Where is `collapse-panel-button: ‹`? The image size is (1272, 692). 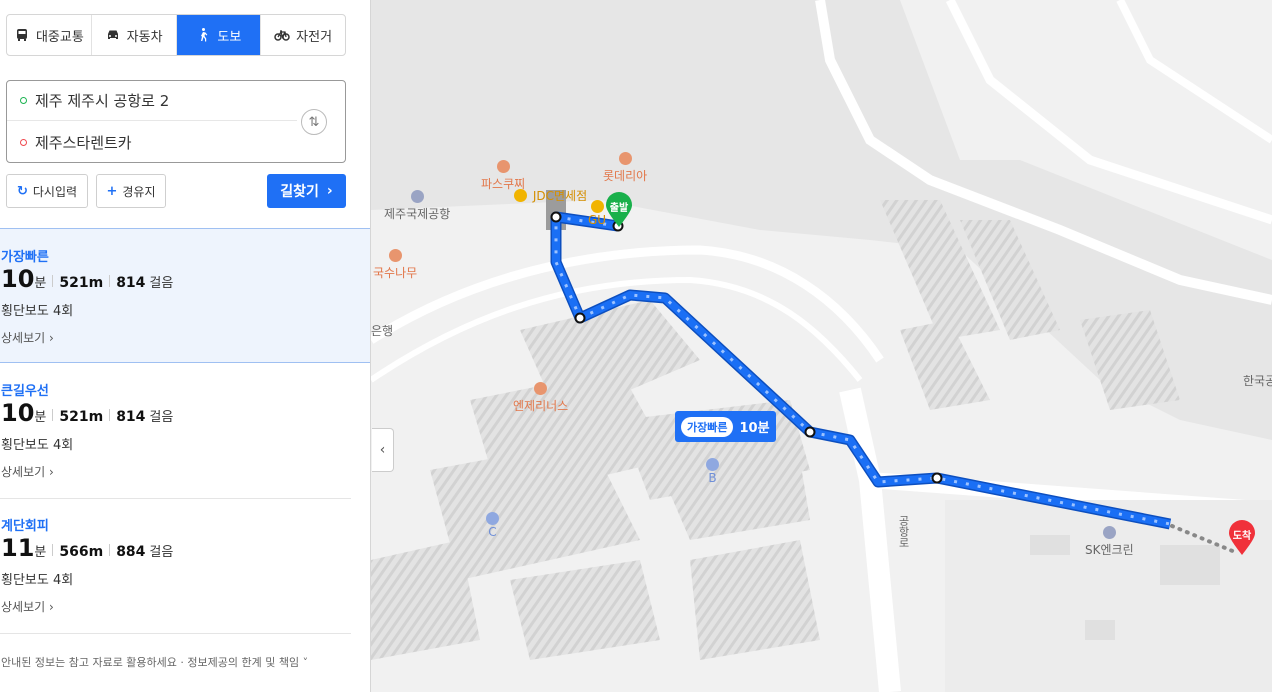 collapse-panel-button: ‹ is located at coordinates (383, 450).